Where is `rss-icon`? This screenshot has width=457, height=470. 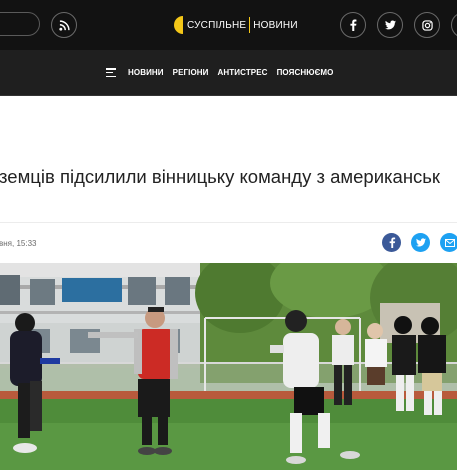 rss-icon is located at coordinates (64, 25).